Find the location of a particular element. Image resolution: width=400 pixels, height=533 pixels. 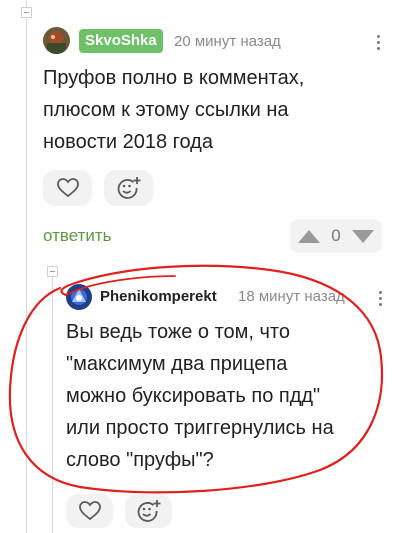

vote-box: 0 is located at coordinates (336, 236).